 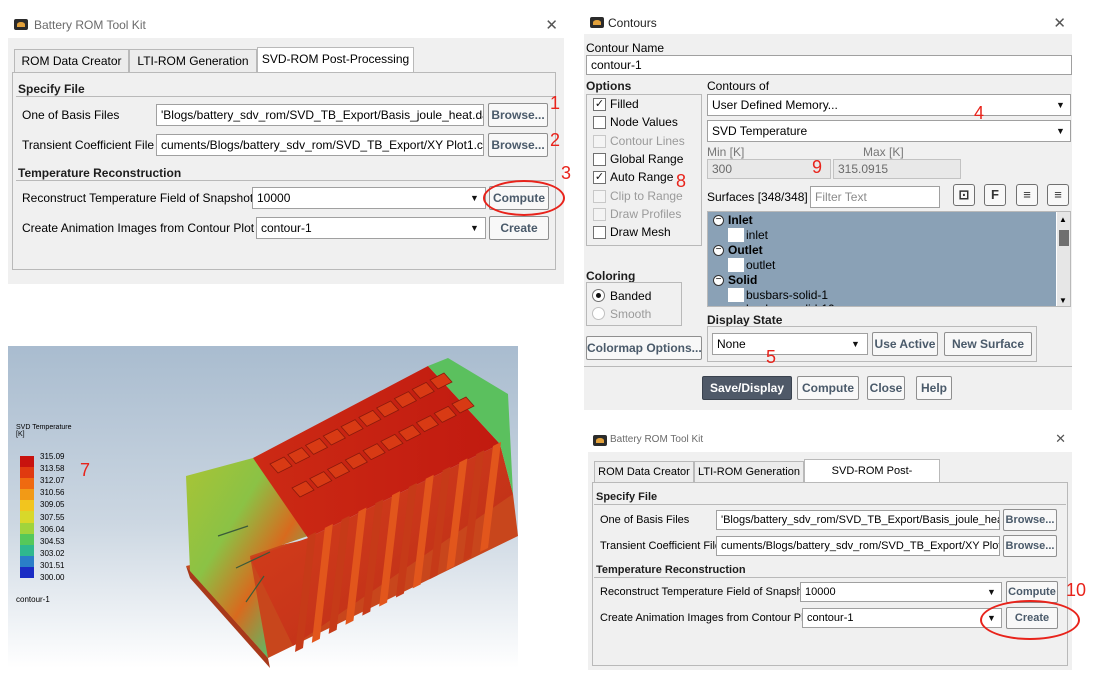 What do you see at coordinates (1063, 219) in the screenshot?
I see `scroll-up-icon: ▲` at bounding box center [1063, 219].